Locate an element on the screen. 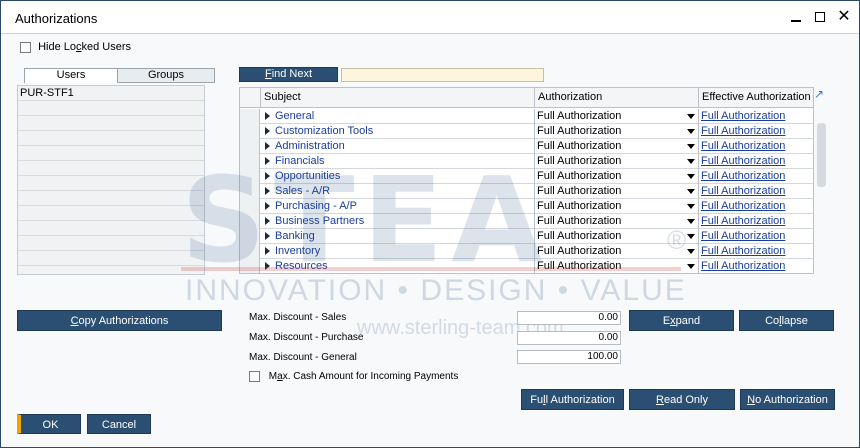 The image size is (860, 448). cancel-button: Cancel is located at coordinates (119, 424).